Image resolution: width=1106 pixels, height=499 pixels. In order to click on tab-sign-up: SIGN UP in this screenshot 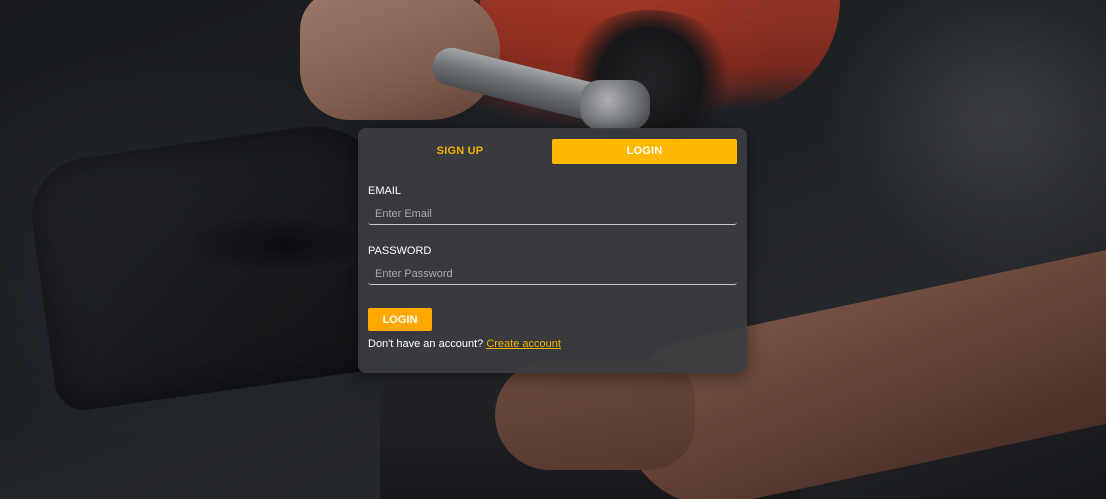, I will do `click(460, 151)`.